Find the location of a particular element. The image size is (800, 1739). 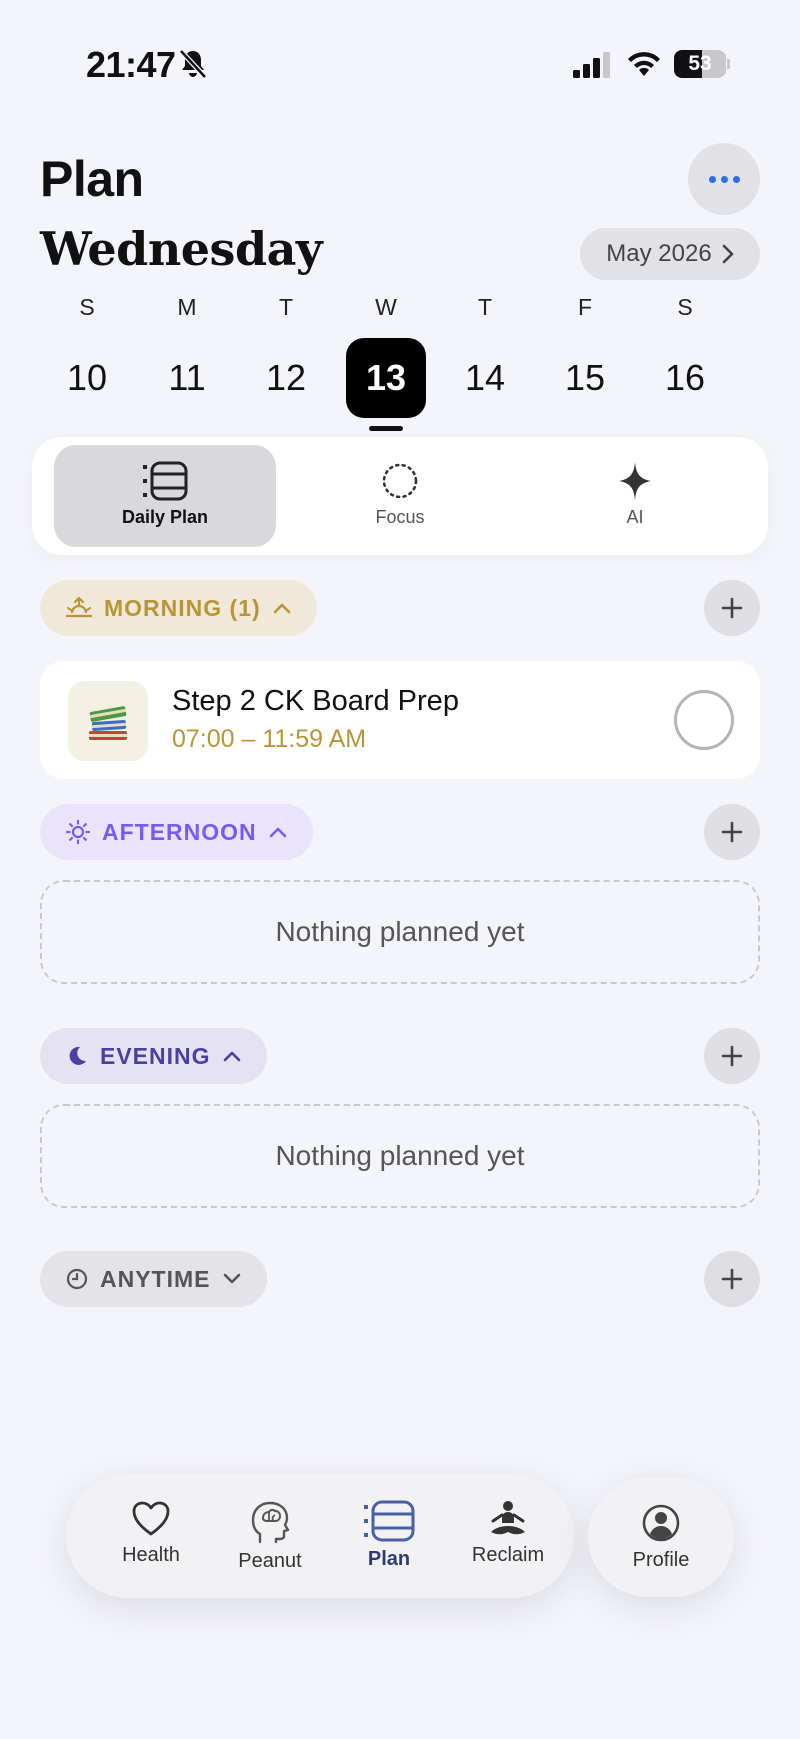

tab-label: AI is located at coordinates (635, 517).